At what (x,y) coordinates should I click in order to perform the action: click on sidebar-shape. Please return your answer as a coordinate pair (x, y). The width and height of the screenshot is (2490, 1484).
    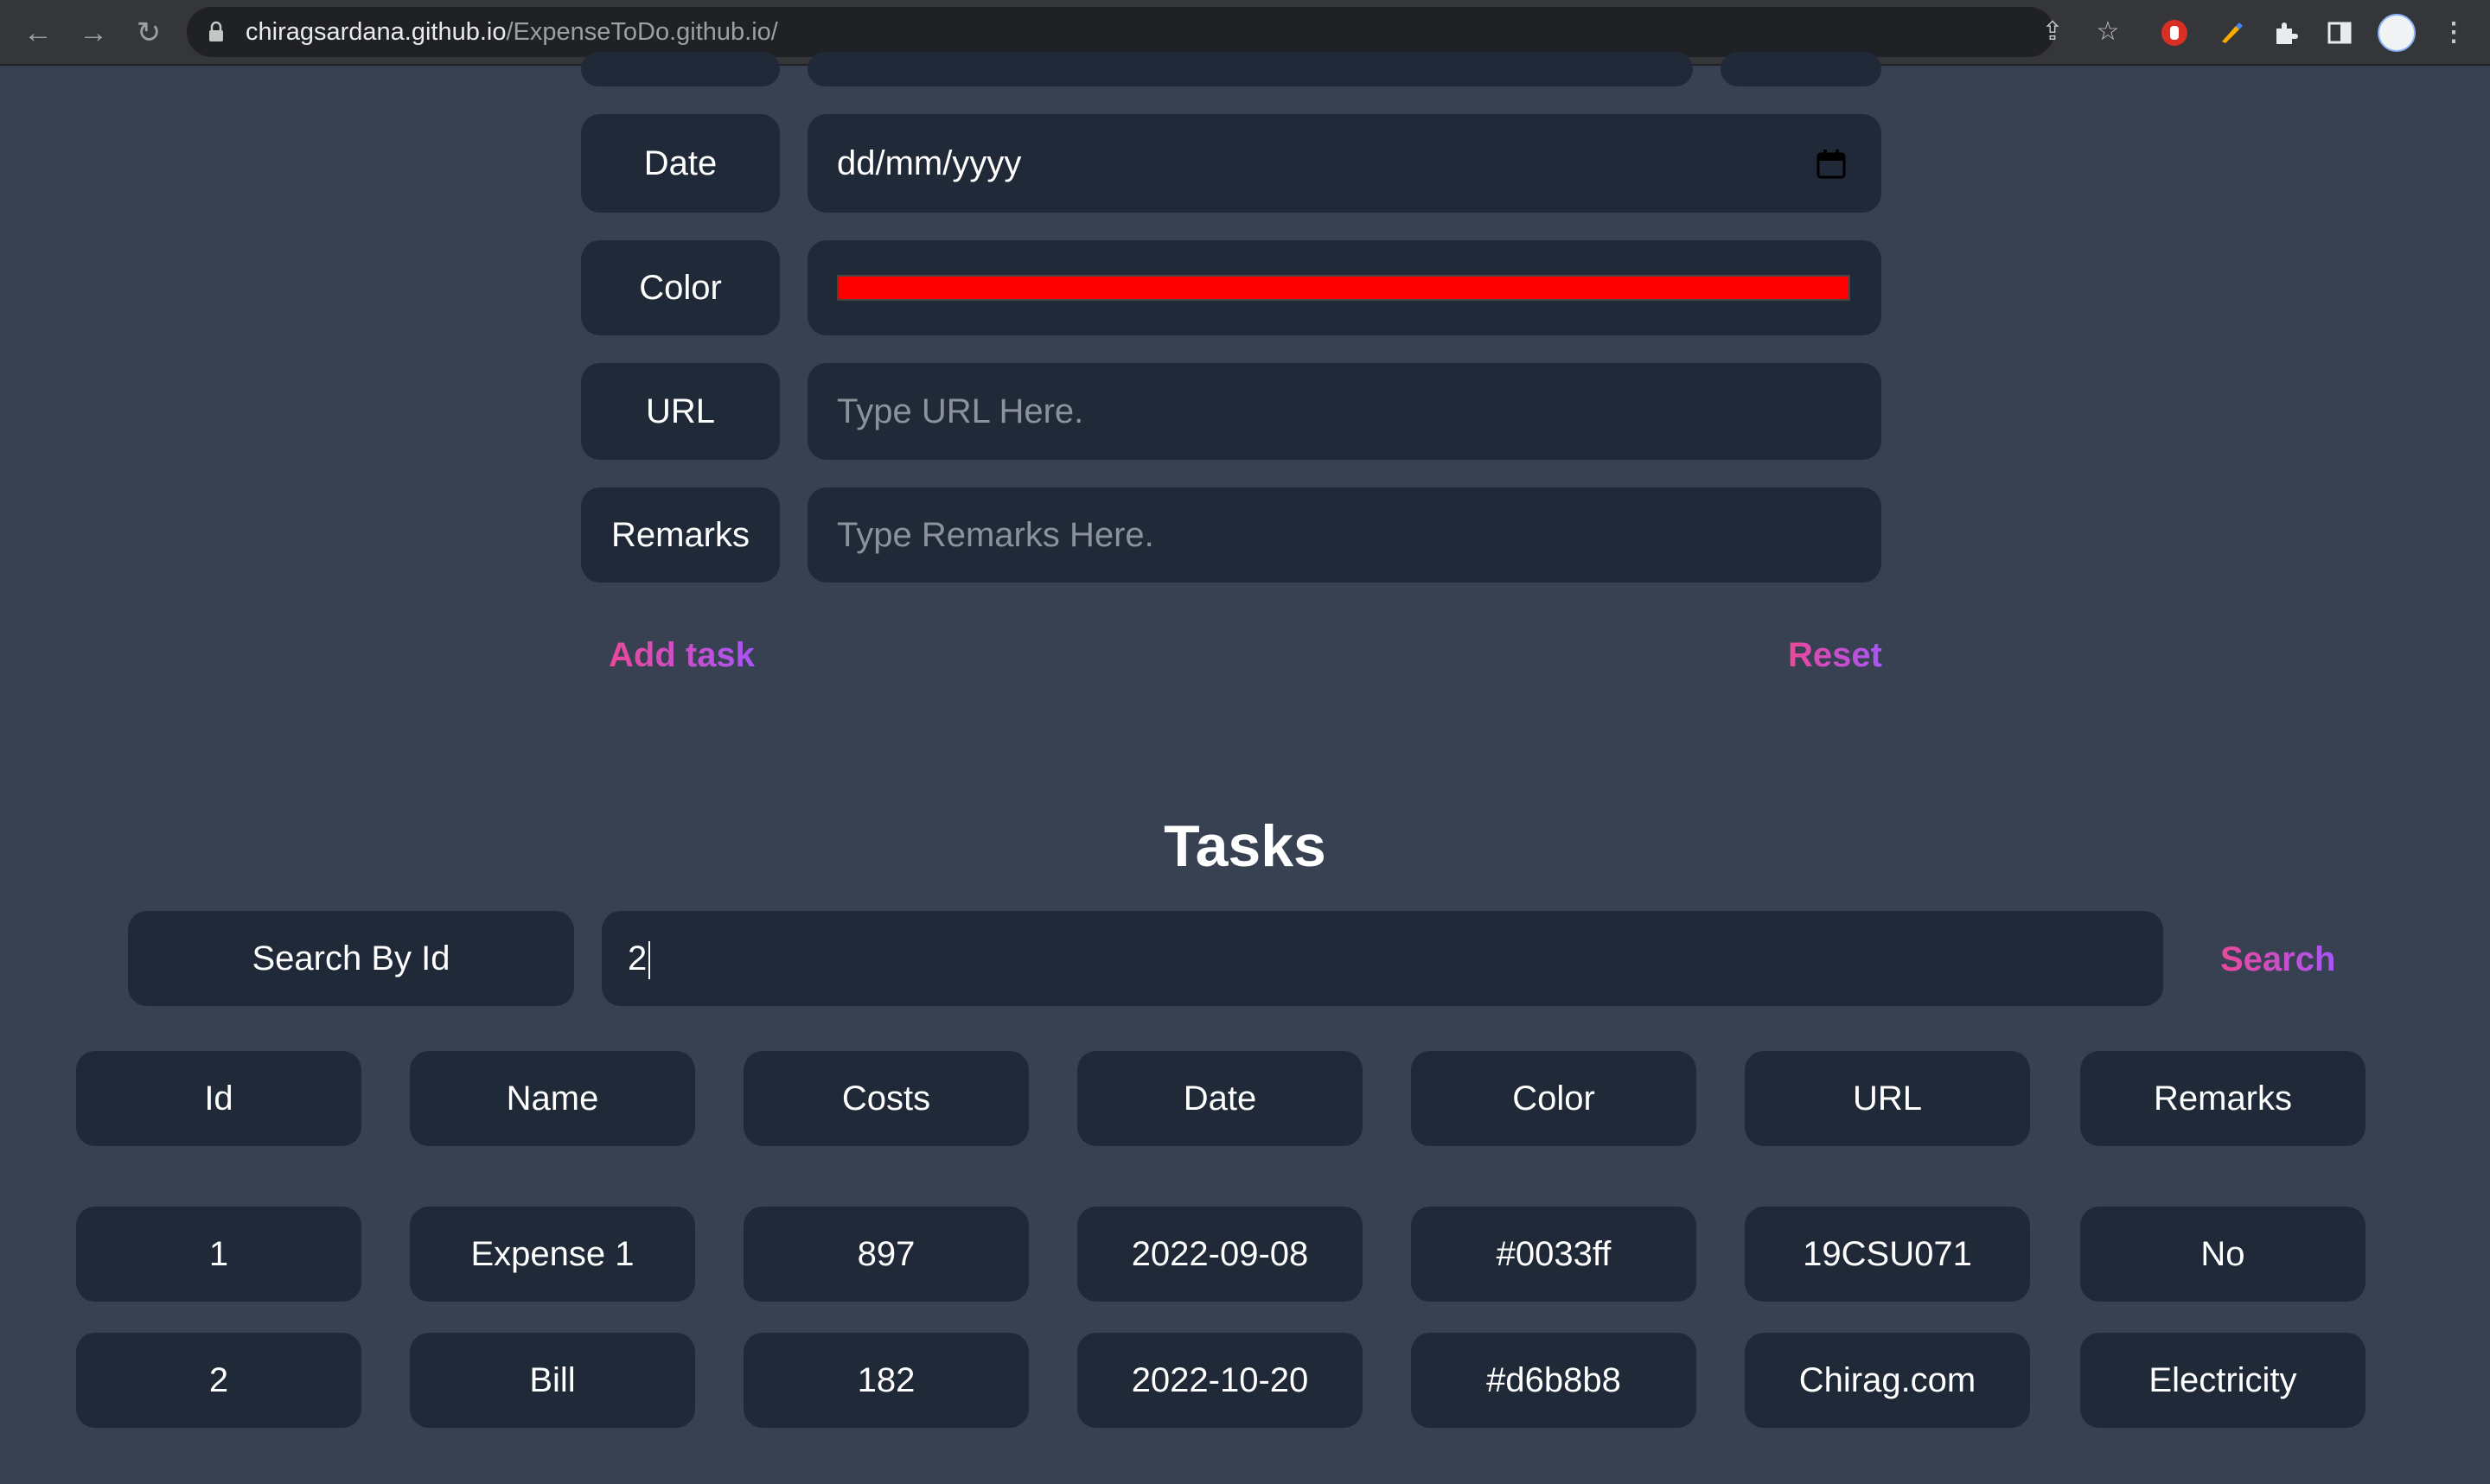
    Looking at the image, I should click on (2339, 33).